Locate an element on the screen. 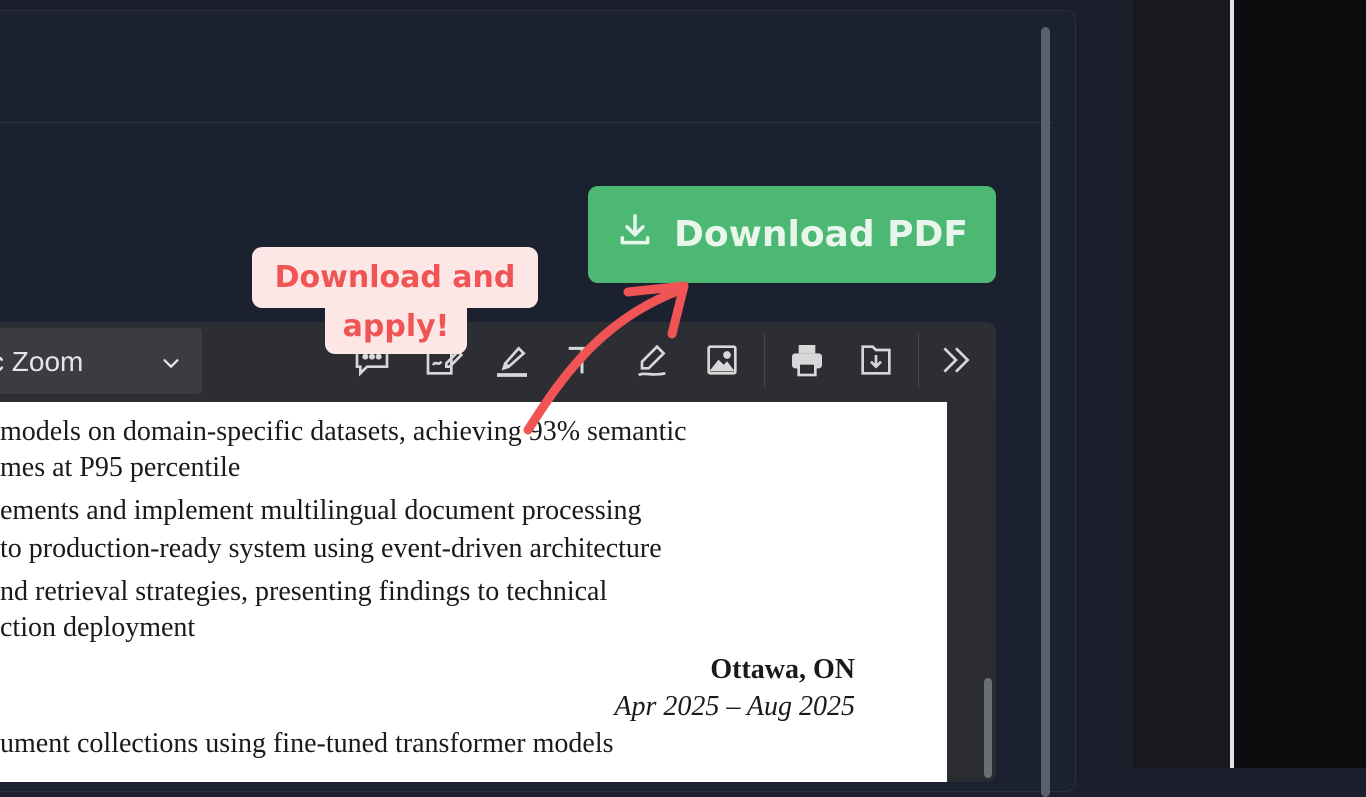 The width and height of the screenshot is (1366, 797). image-icon is located at coordinates (722, 360).